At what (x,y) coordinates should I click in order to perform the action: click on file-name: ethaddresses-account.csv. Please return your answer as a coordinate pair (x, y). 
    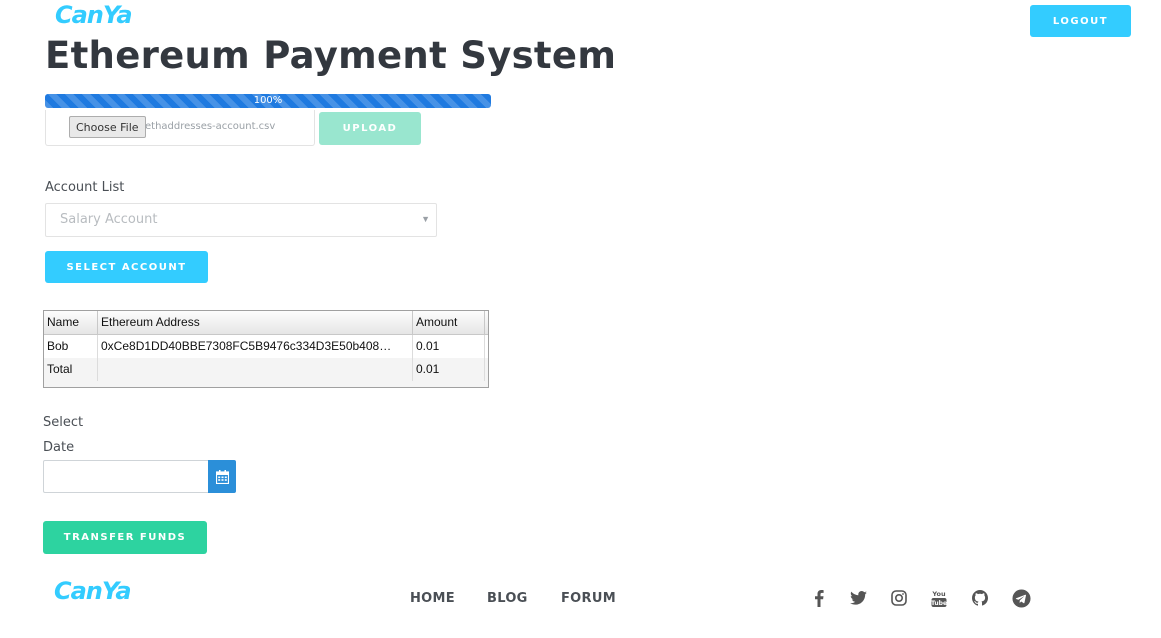
    Looking at the image, I should click on (210, 126).